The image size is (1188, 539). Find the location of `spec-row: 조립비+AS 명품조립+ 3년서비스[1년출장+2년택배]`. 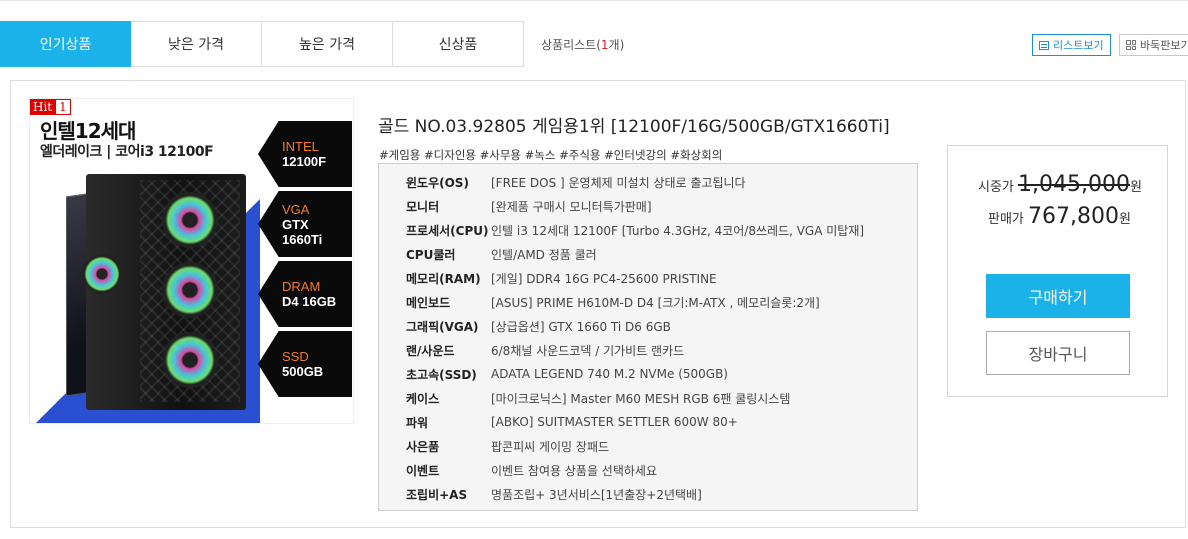

spec-row: 조립비+AS 명품조립+ 3년서비스[1년출장+2년택배] is located at coordinates (648, 494).